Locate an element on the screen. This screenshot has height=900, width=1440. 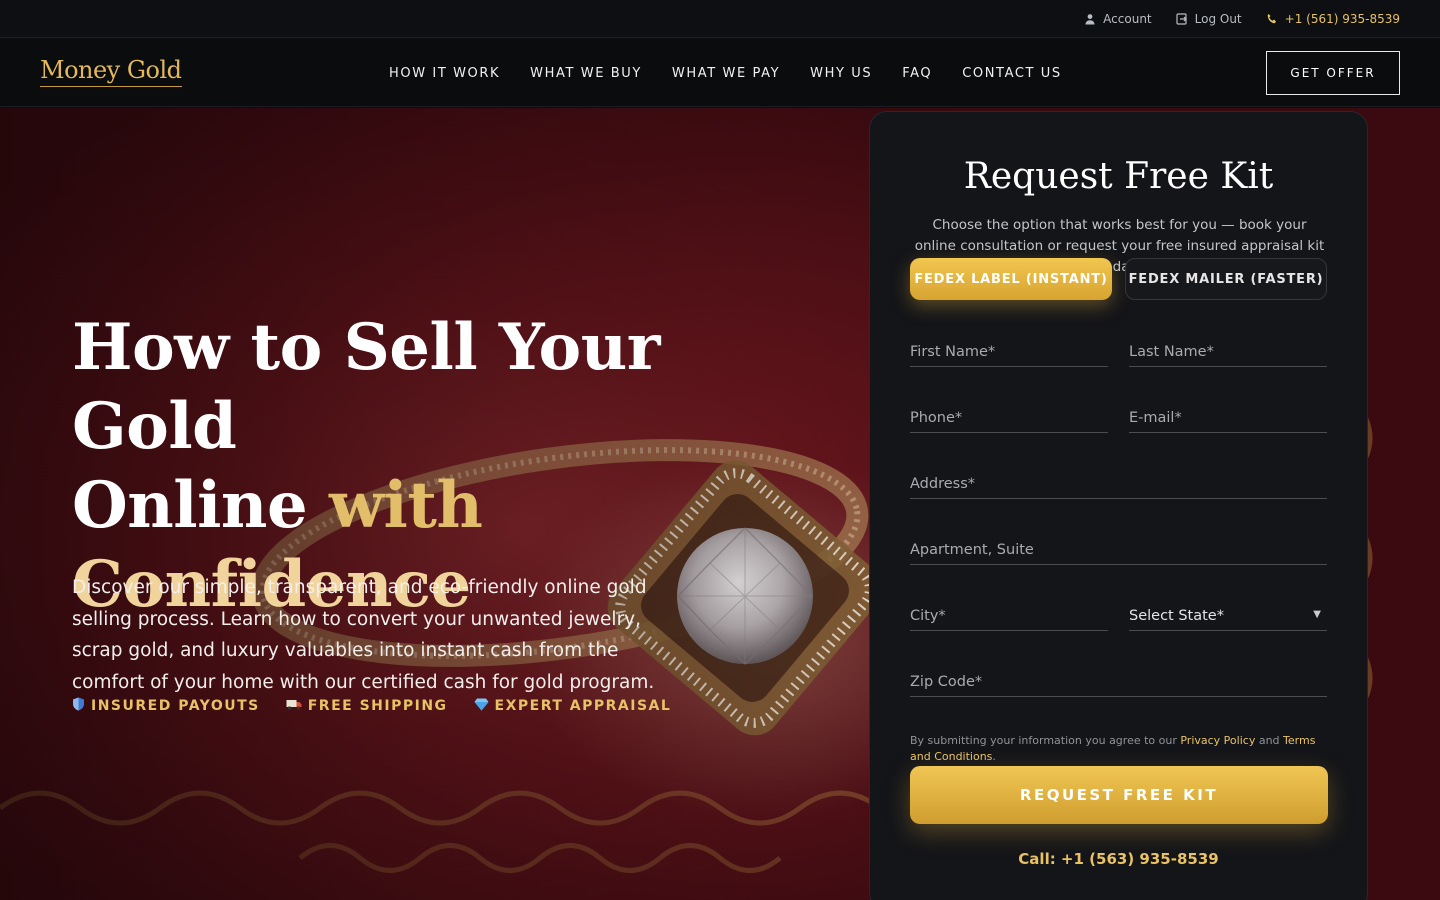
utility-links: Account Log Out +1 (561) 935-8539 is located at coordinates (1242, 19).